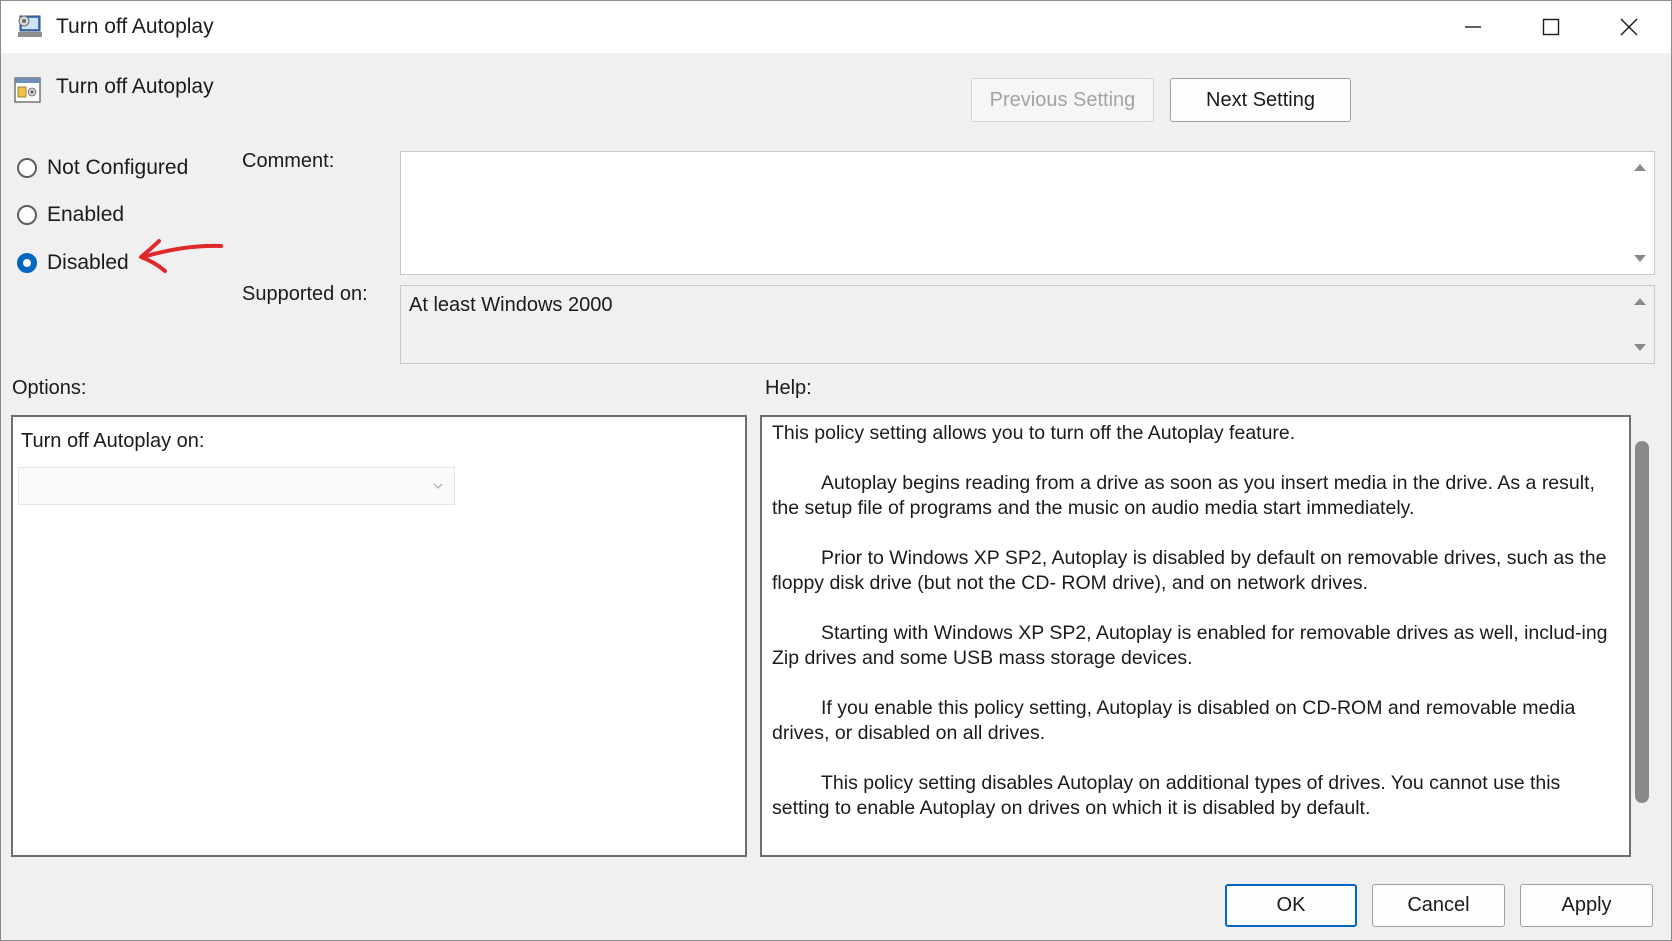  Describe the element at coordinates (88, 262) in the screenshot. I see `radio-label: Disabled` at that location.